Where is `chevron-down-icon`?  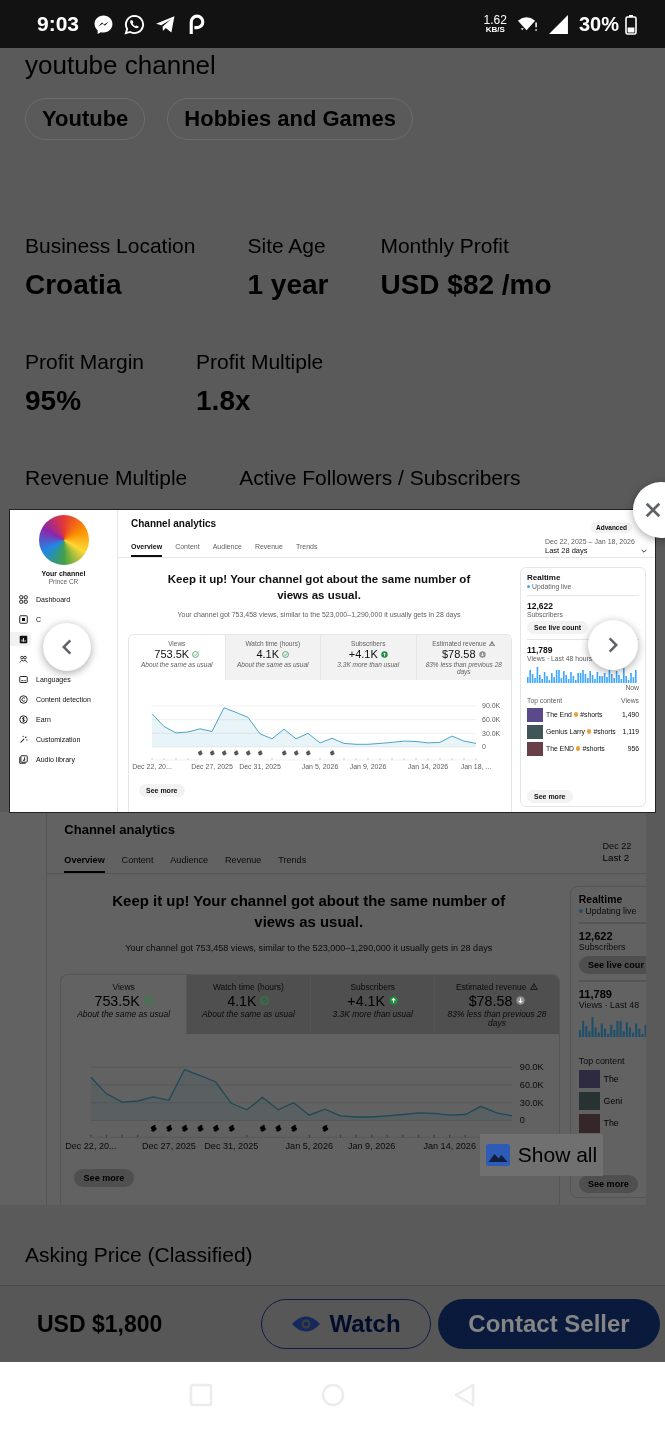 chevron-down-icon is located at coordinates (643, 551).